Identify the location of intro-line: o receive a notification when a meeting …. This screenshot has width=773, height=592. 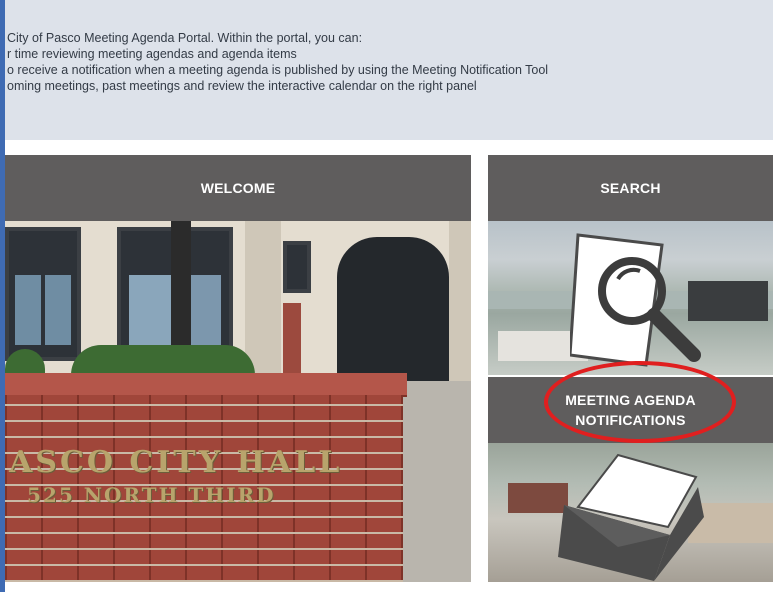
(278, 70).